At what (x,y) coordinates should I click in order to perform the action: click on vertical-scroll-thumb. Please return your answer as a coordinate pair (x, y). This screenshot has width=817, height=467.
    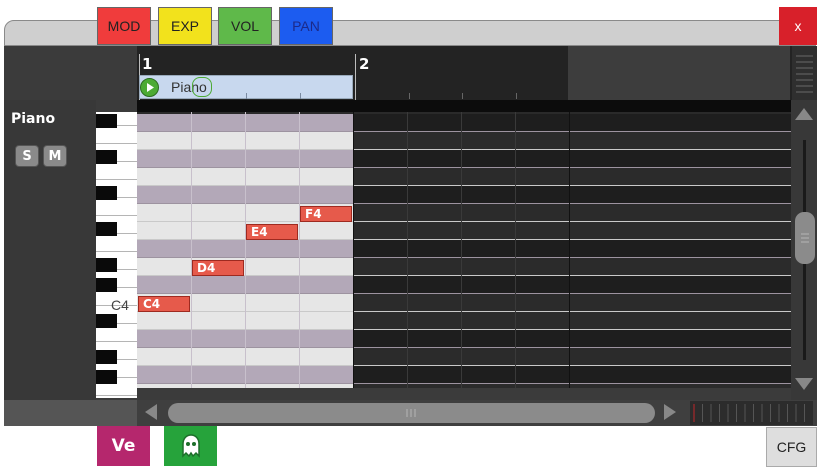
    Looking at the image, I should click on (805, 238).